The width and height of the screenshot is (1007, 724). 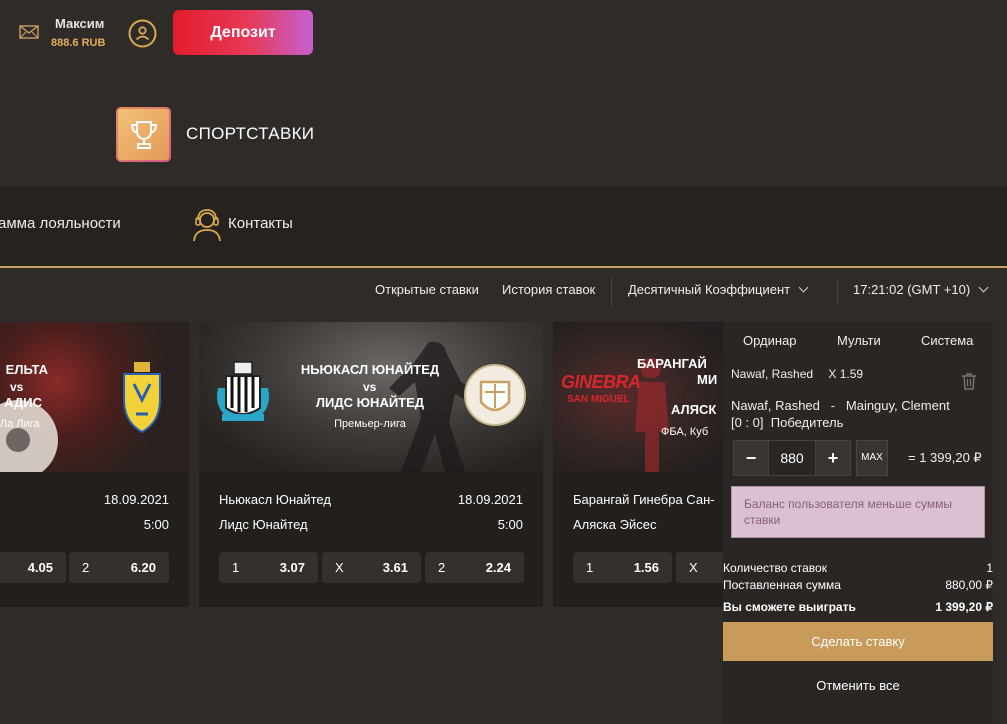 What do you see at coordinates (474, 567) in the screenshot?
I see `odds-button: 2 2.24` at bounding box center [474, 567].